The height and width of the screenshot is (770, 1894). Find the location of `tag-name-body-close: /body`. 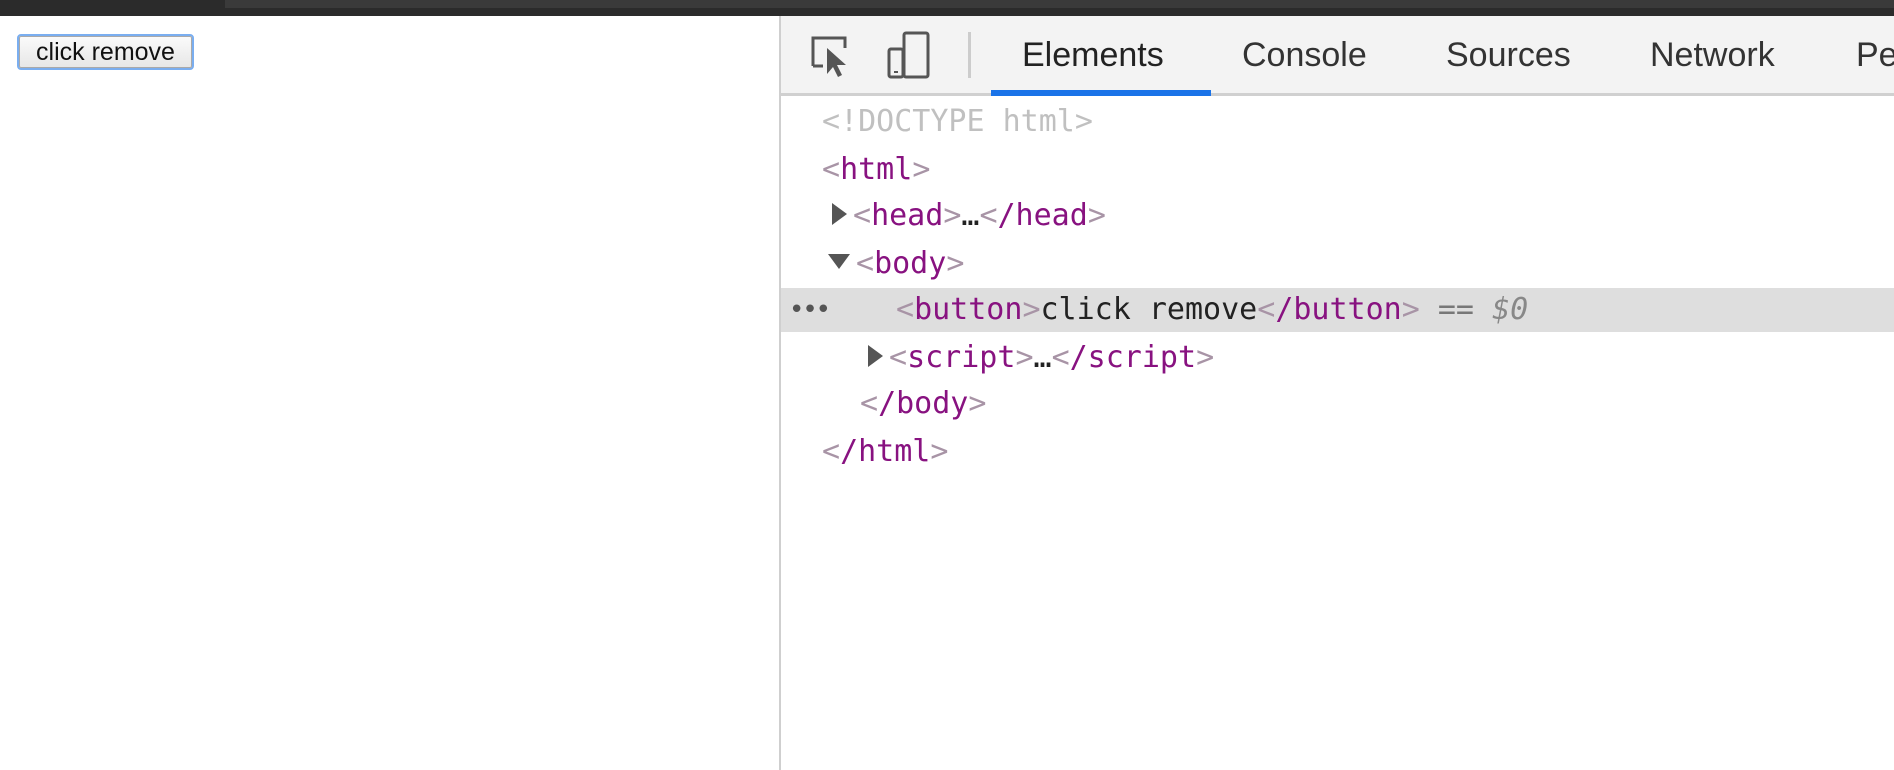

tag-name-body-close: /body is located at coordinates (923, 403).